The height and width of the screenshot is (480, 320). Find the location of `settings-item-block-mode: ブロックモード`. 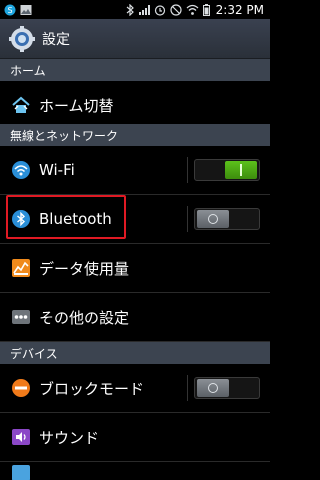

settings-item-block-mode: ブロックモード is located at coordinates (135, 388).